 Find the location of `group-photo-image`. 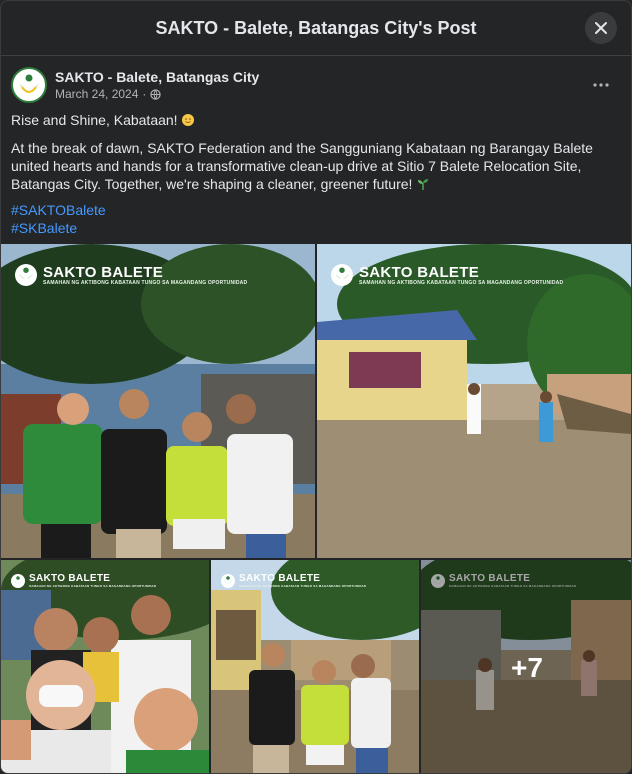

group-photo-image is located at coordinates (315, 666).